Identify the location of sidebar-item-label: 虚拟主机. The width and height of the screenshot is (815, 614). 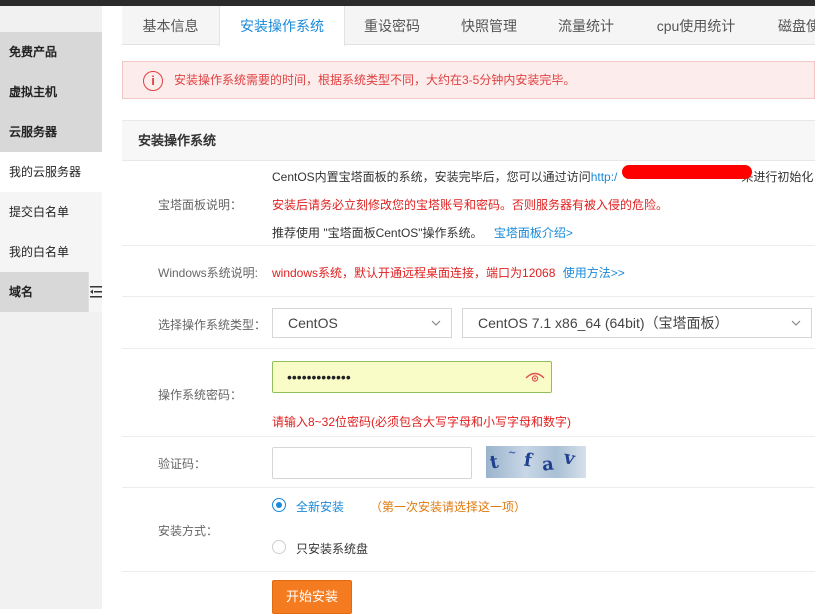
(33, 92).